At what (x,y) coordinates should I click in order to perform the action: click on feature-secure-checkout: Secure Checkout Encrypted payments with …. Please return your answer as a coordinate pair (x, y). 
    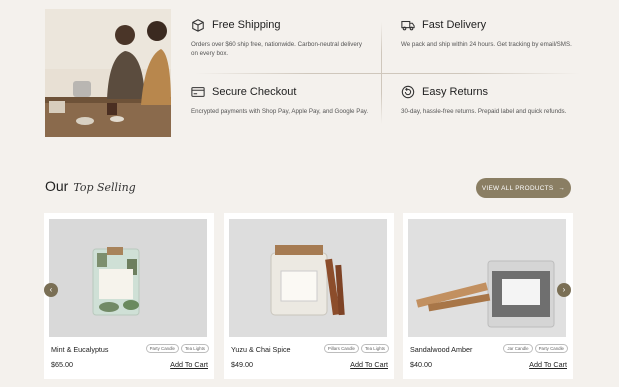
    Looking at the image, I should click on (280, 100).